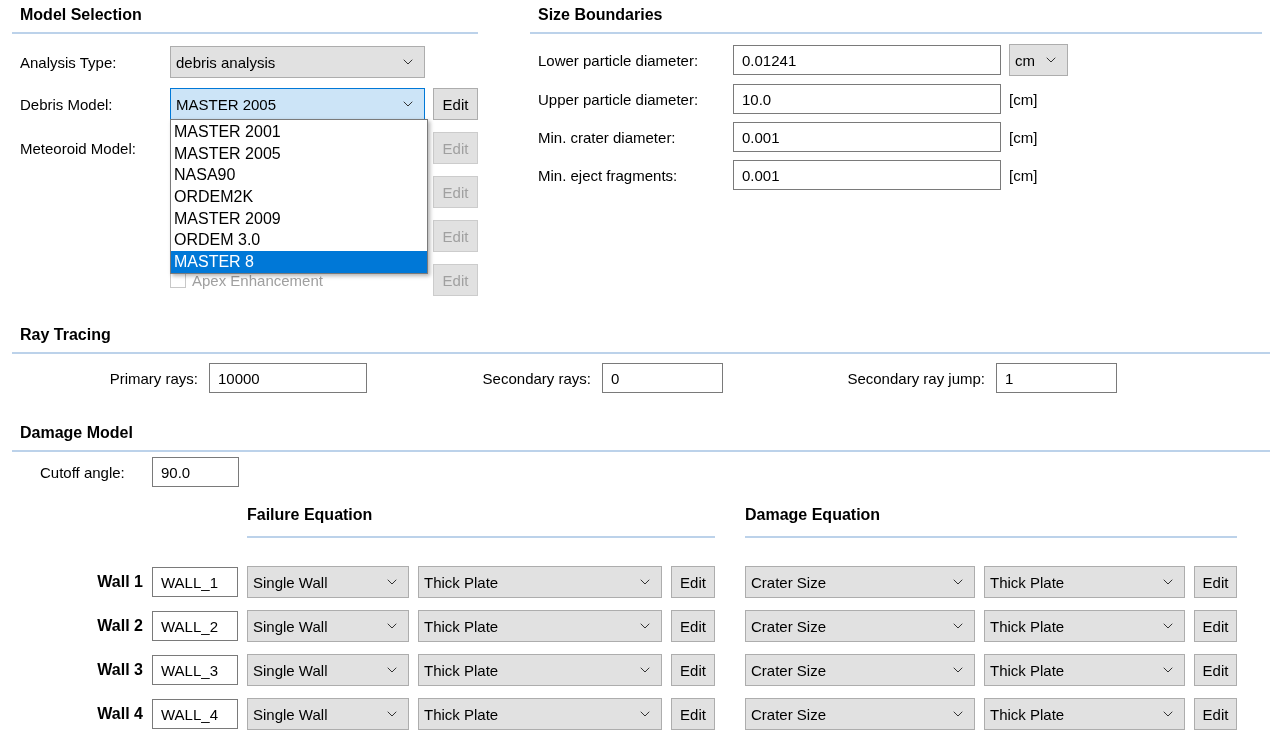 The height and width of the screenshot is (747, 1271). What do you see at coordinates (120, 582) in the screenshot?
I see `wall-label: Wall 1` at bounding box center [120, 582].